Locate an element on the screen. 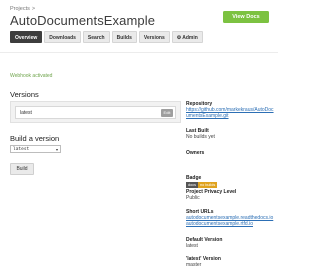 This screenshot has height=280, width=320. view-docs-button: View Docs is located at coordinates (246, 17).